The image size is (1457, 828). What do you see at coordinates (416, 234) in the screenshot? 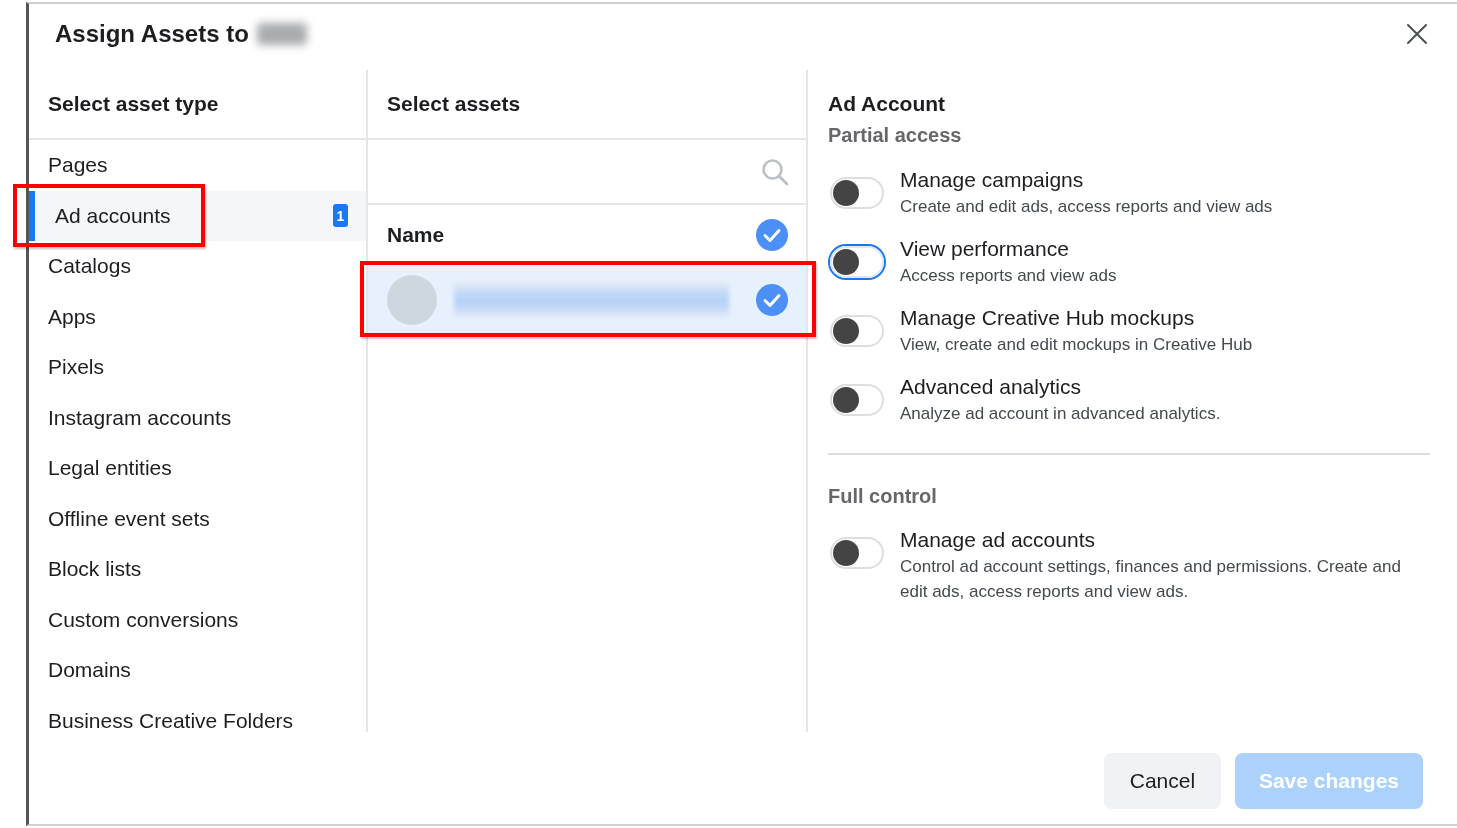
I see `column-header: Name` at bounding box center [416, 234].